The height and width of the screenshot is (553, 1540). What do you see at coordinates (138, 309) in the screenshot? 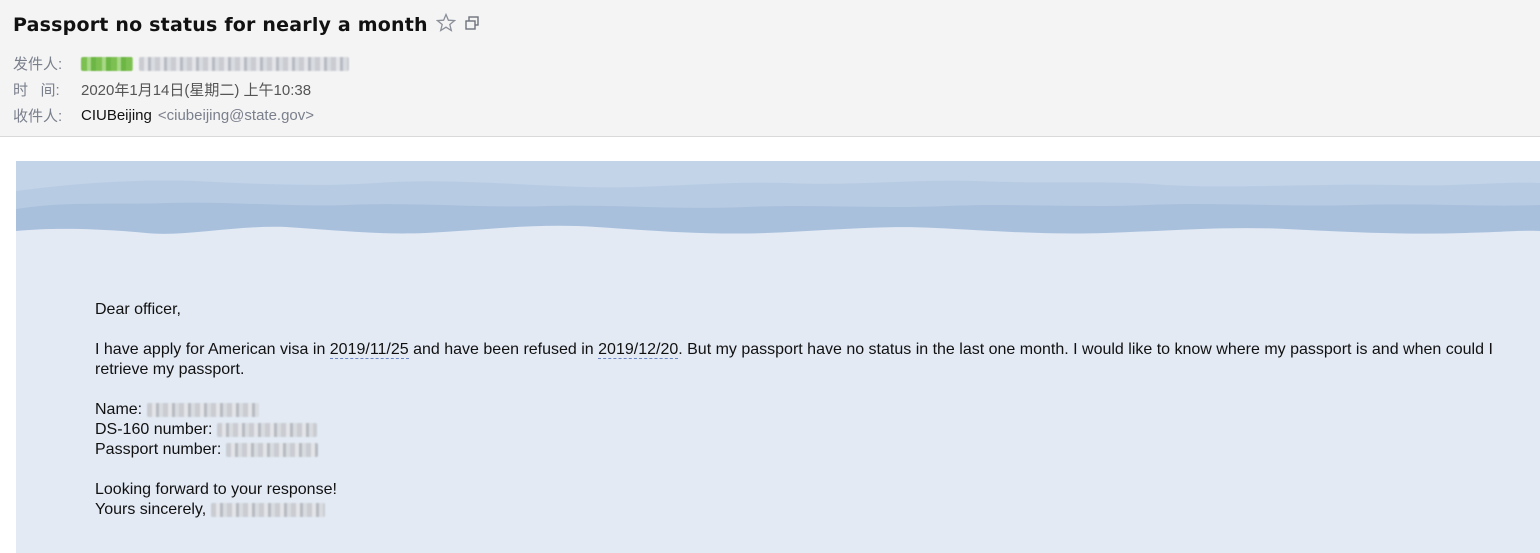
I see `greeting: Dear officer,` at bounding box center [138, 309].